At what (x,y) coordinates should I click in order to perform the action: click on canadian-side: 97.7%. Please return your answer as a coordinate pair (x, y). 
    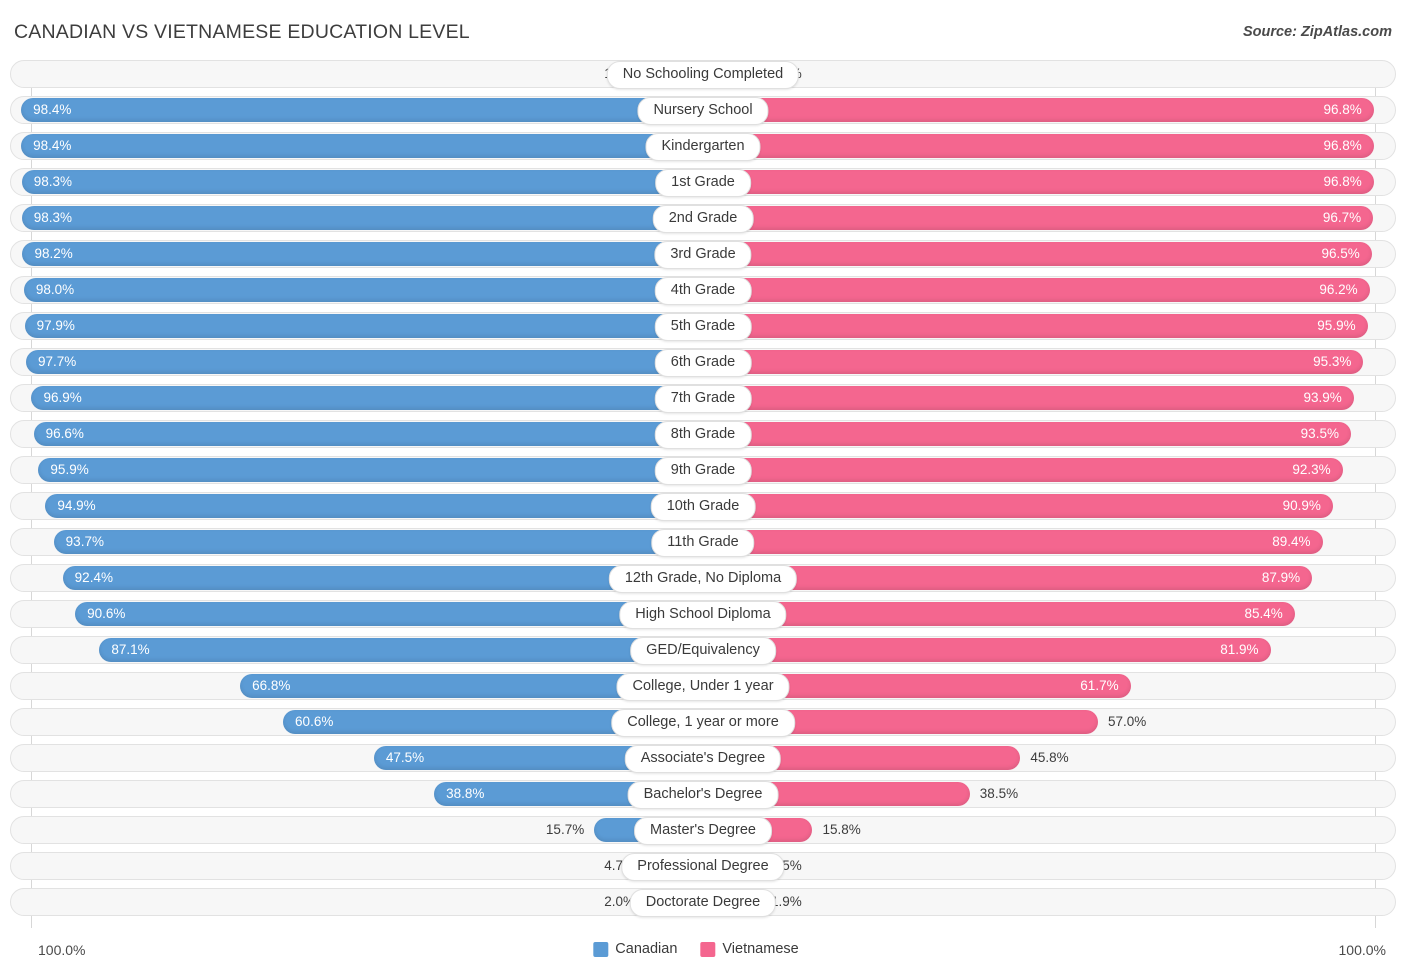
    Looking at the image, I should click on (356, 362).